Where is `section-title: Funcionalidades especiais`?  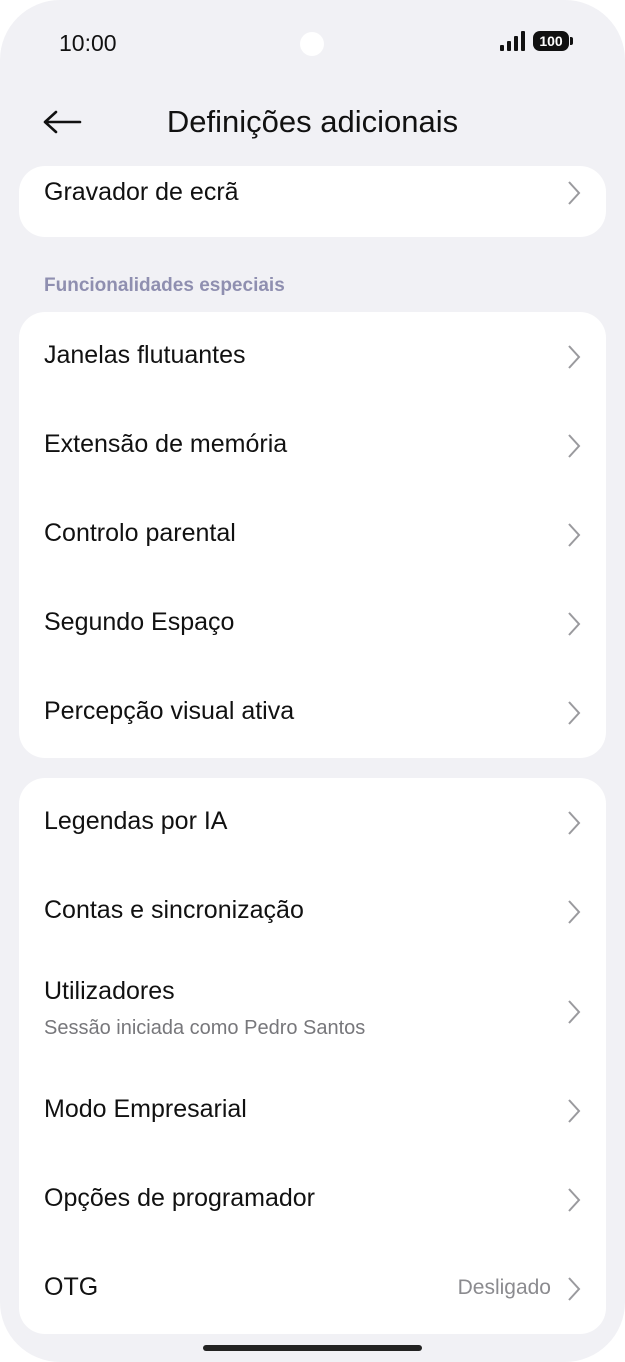
section-title: Funcionalidades especiais is located at coordinates (164, 285).